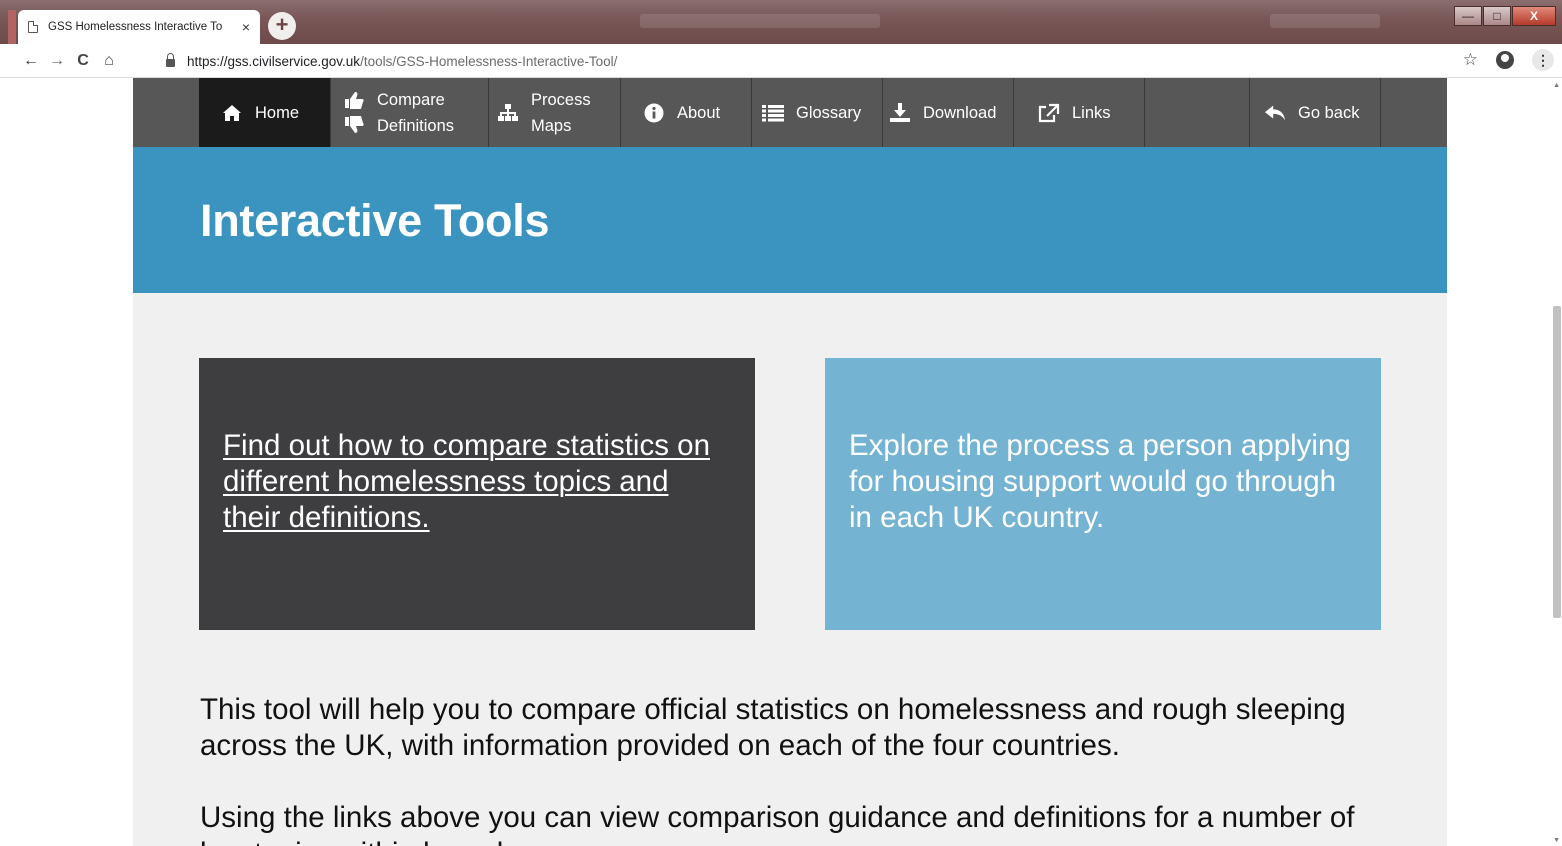 This screenshot has height=846, width=1562. Describe the element at coordinates (354, 113) in the screenshot. I see `thumbs-up-down-icon` at that location.